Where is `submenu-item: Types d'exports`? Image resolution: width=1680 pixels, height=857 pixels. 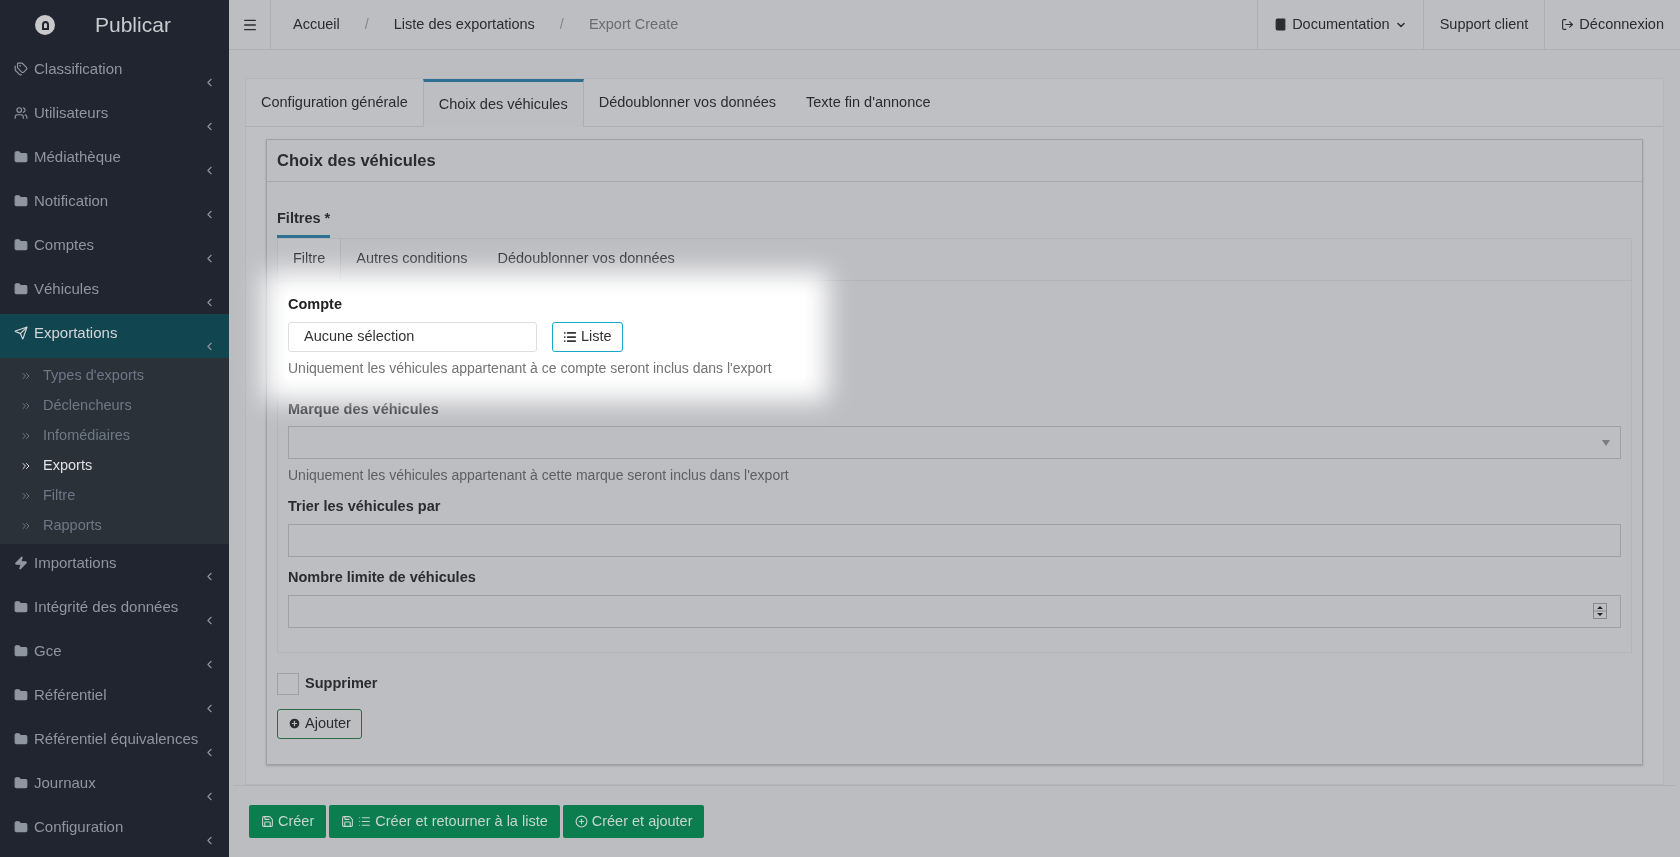
submenu-item: Types d'exports is located at coordinates (114, 376).